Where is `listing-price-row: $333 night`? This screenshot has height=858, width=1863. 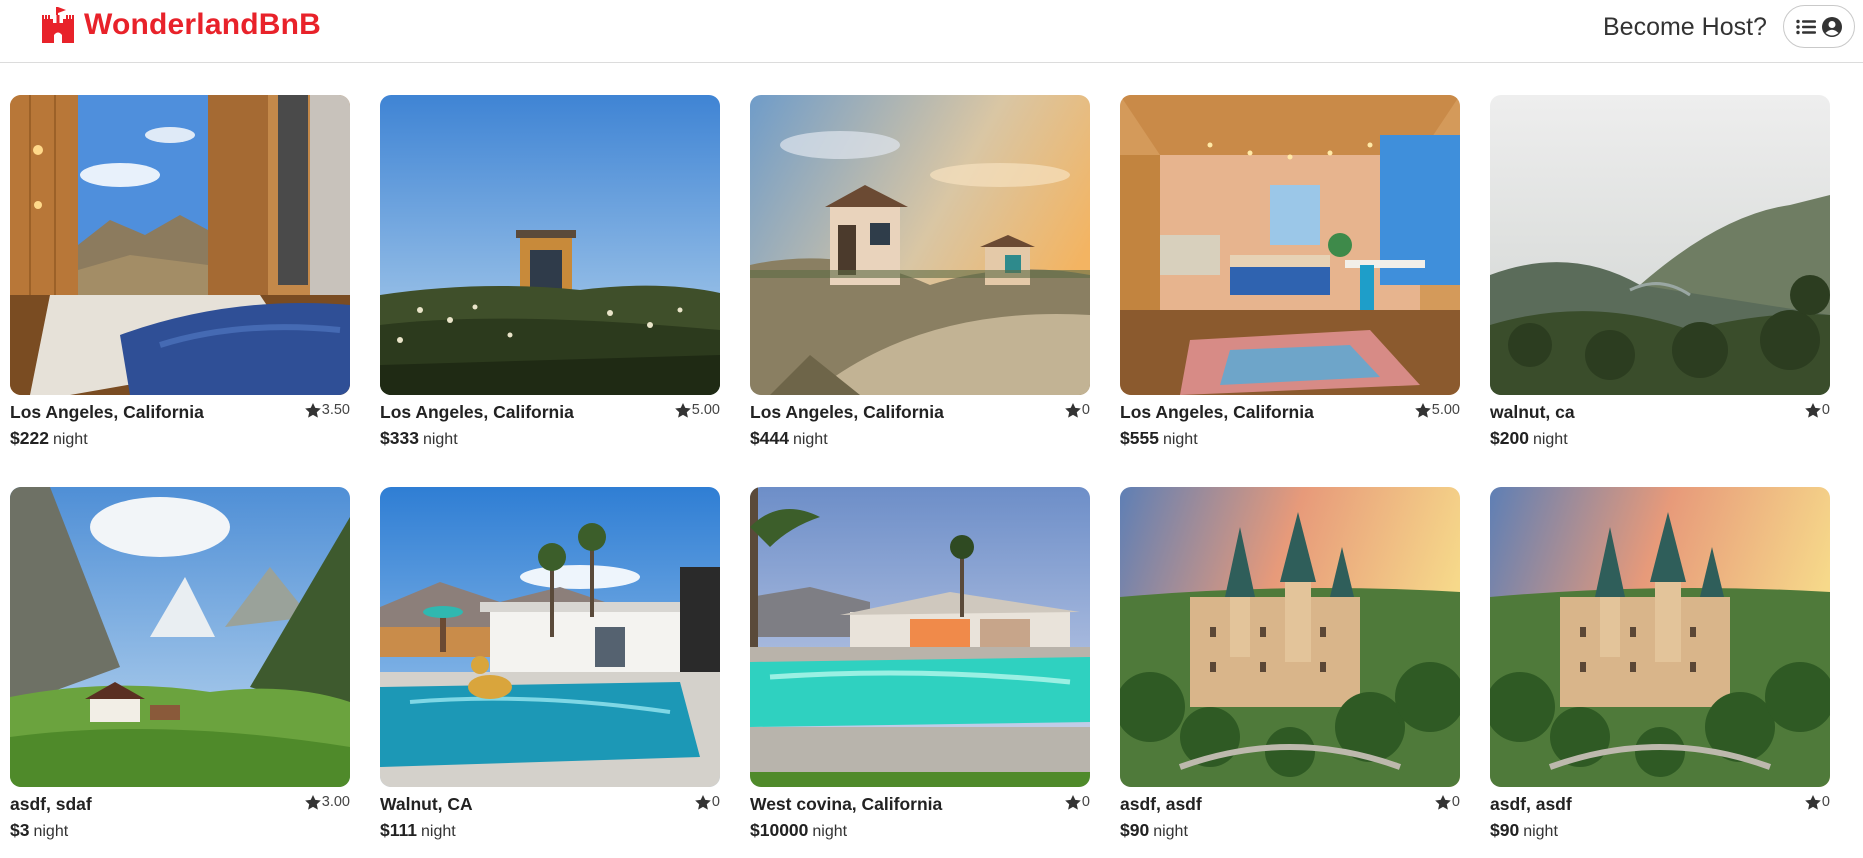
listing-price-row: $333 night is located at coordinates (419, 438).